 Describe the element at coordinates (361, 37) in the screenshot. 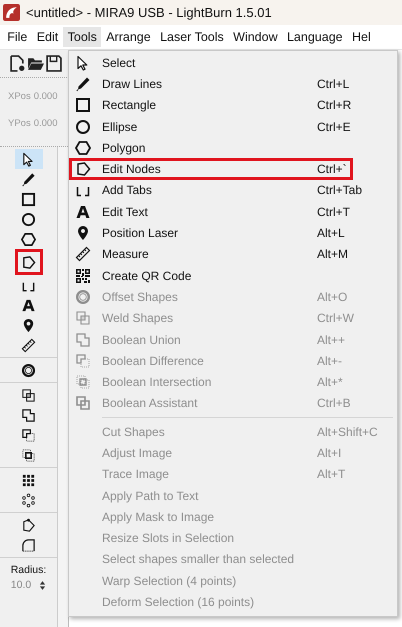

I see `menu-bar-item: Hel` at that location.